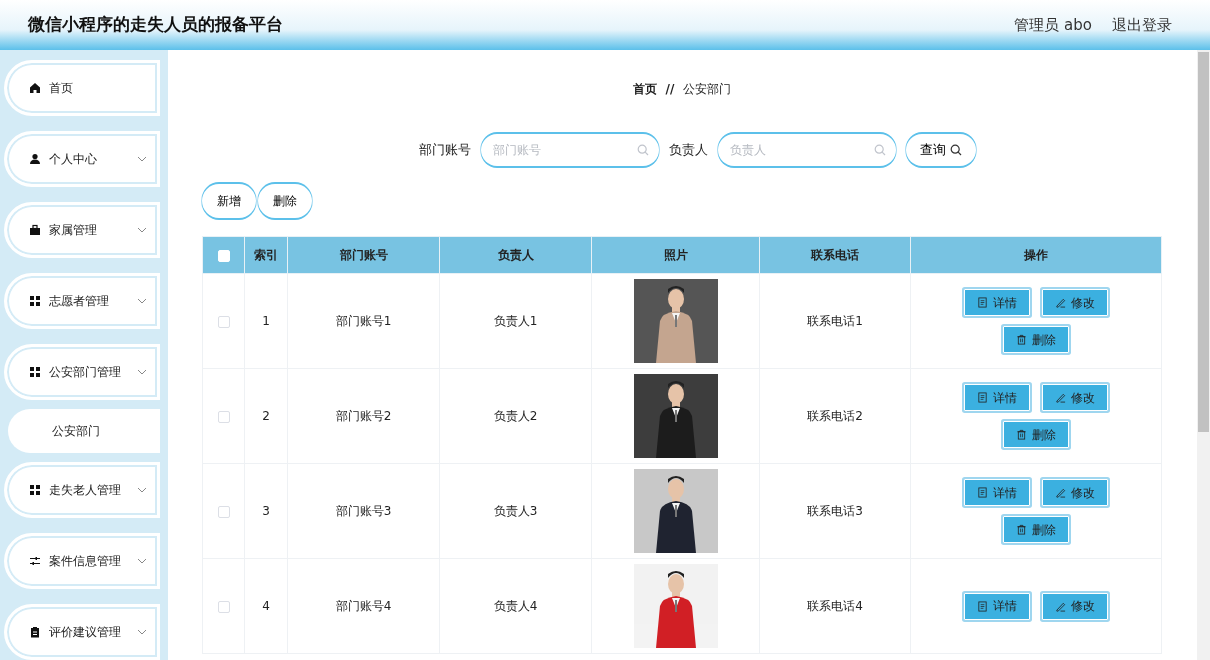 The height and width of the screenshot is (660, 1210). What do you see at coordinates (363, 511) in the screenshot?
I see `table-cell: 部门账号3` at bounding box center [363, 511].